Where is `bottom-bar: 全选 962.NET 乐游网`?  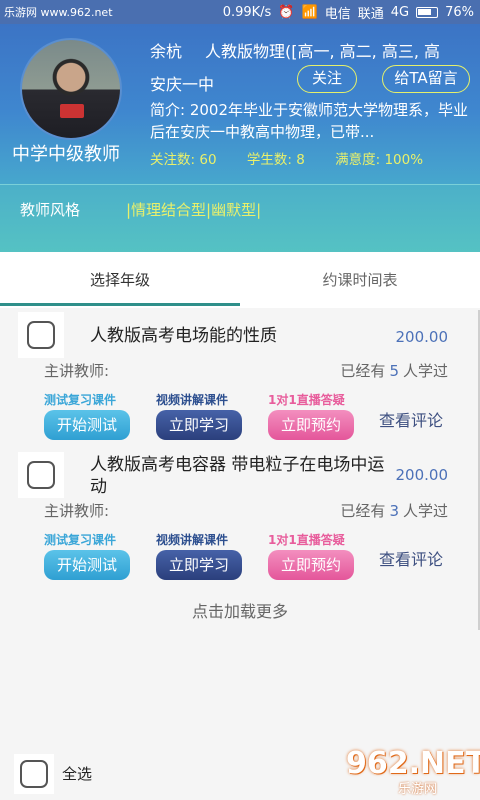
bottom-bar: 全选 962.NET 乐游网 is located at coordinates (240, 773).